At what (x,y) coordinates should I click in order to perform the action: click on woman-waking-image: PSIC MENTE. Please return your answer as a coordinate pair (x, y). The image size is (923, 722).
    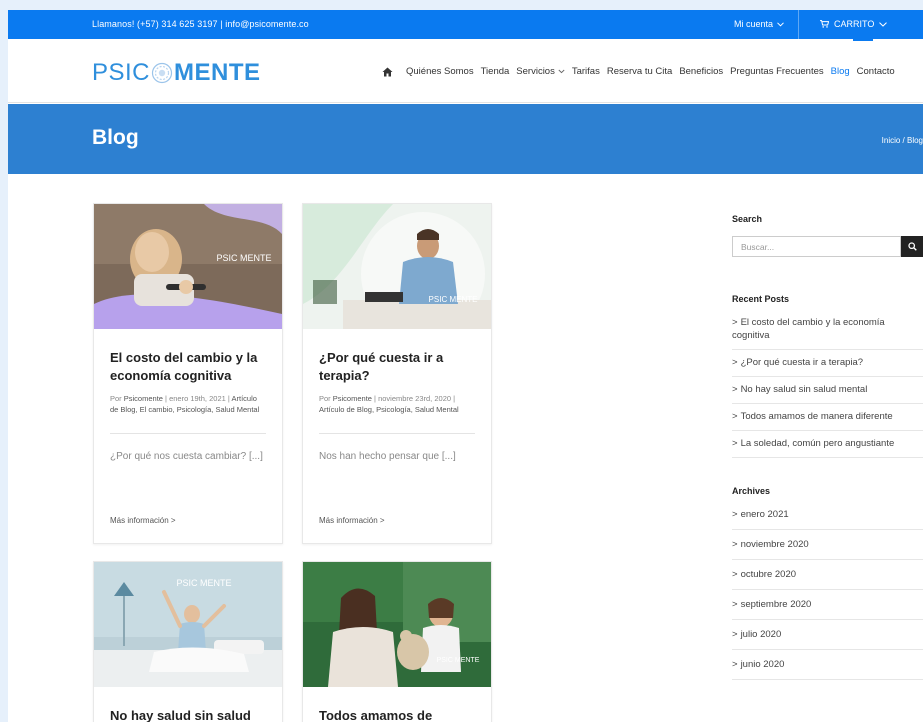
    Looking at the image, I should click on (188, 624).